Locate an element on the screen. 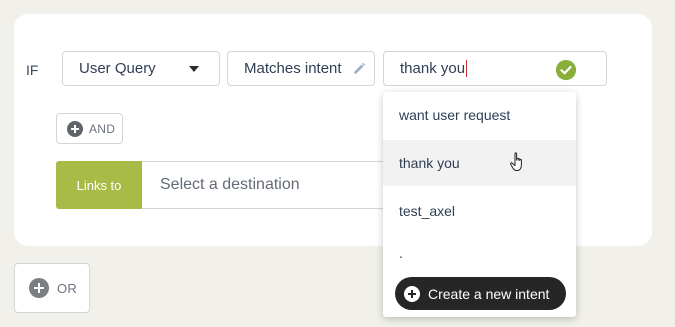  links-to-row: Links to Select a destination is located at coordinates (226, 185).